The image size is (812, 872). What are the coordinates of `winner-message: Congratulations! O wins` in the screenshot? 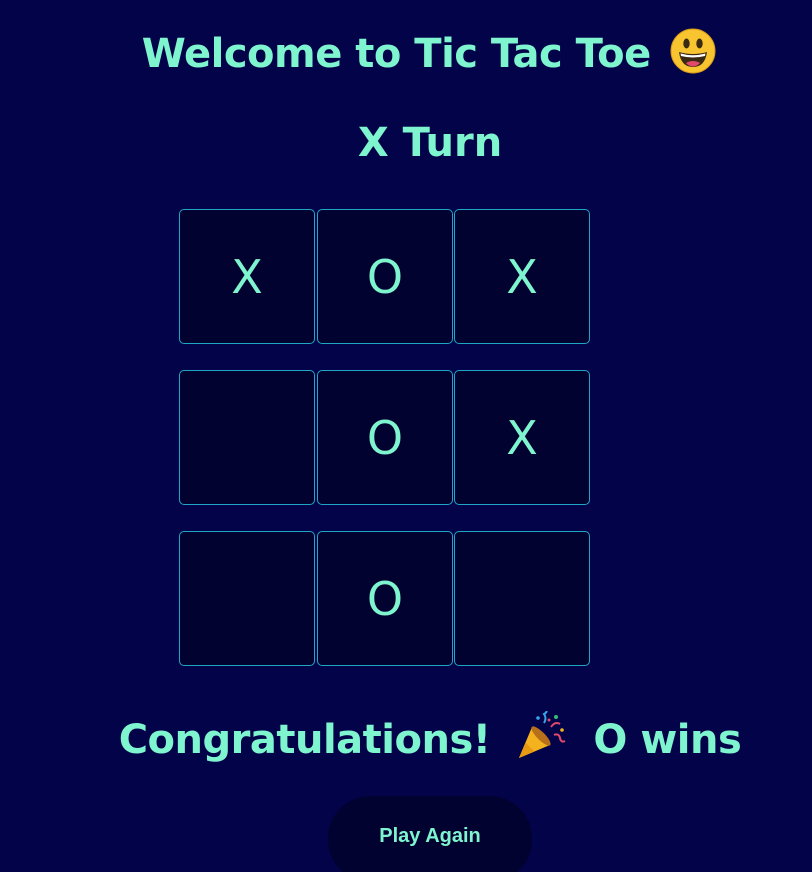 It's located at (406, 740).